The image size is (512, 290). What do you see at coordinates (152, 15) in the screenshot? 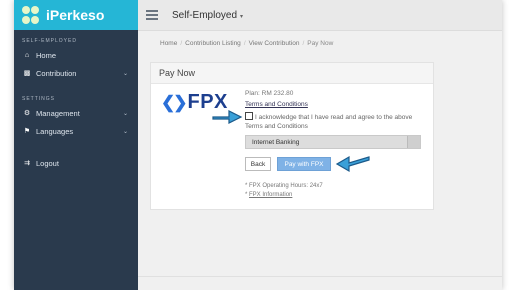
I see `menu-icon` at bounding box center [152, 15].